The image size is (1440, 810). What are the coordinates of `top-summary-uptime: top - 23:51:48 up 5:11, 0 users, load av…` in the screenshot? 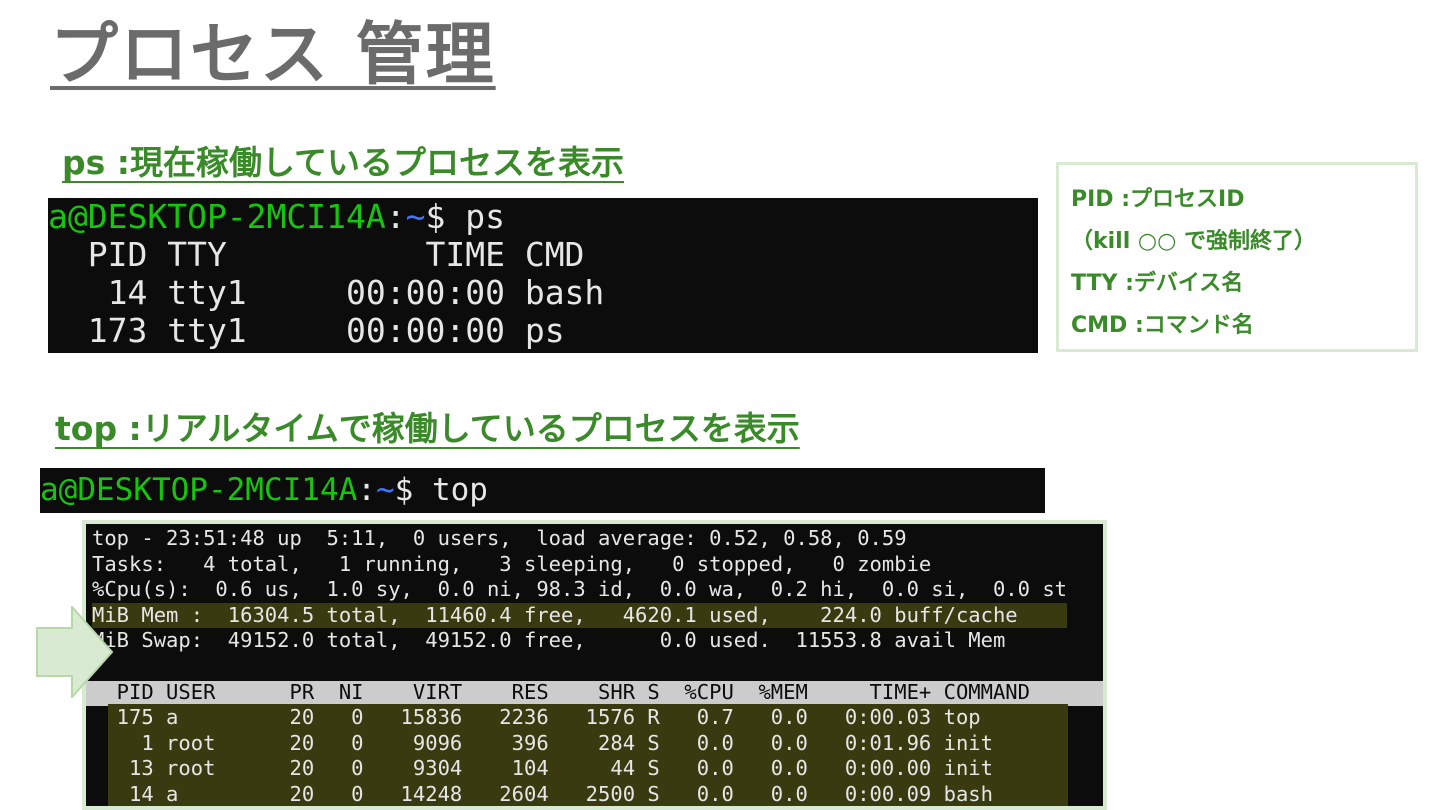 It's located at (499, 538).